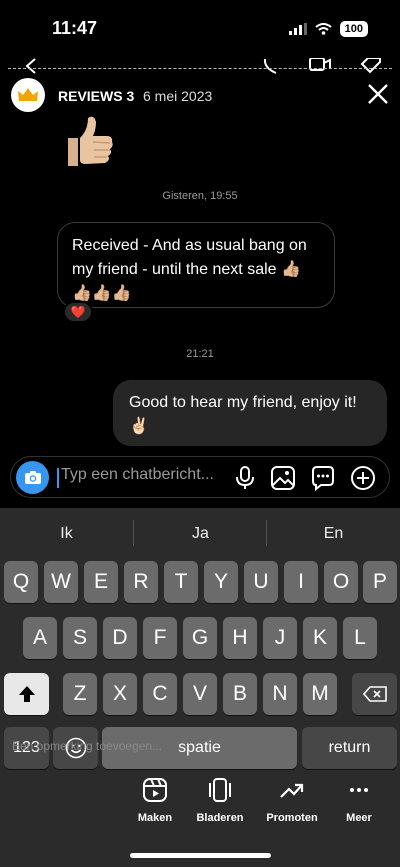 The width and height of the screenshot is (400, 867). What do you see at coordinates (292, 800) in the screenshot?
I see `tab-promoten: Promoten` at bounding box center [292, 800].